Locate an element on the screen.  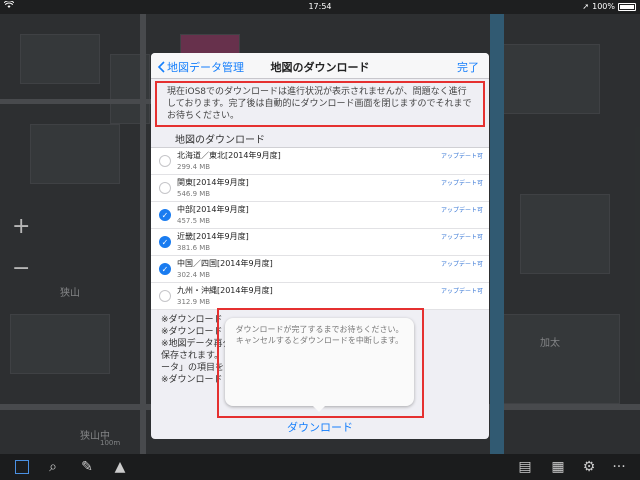
region-name: 近畿[2014年9月度] is located at coordinates (213, 236).